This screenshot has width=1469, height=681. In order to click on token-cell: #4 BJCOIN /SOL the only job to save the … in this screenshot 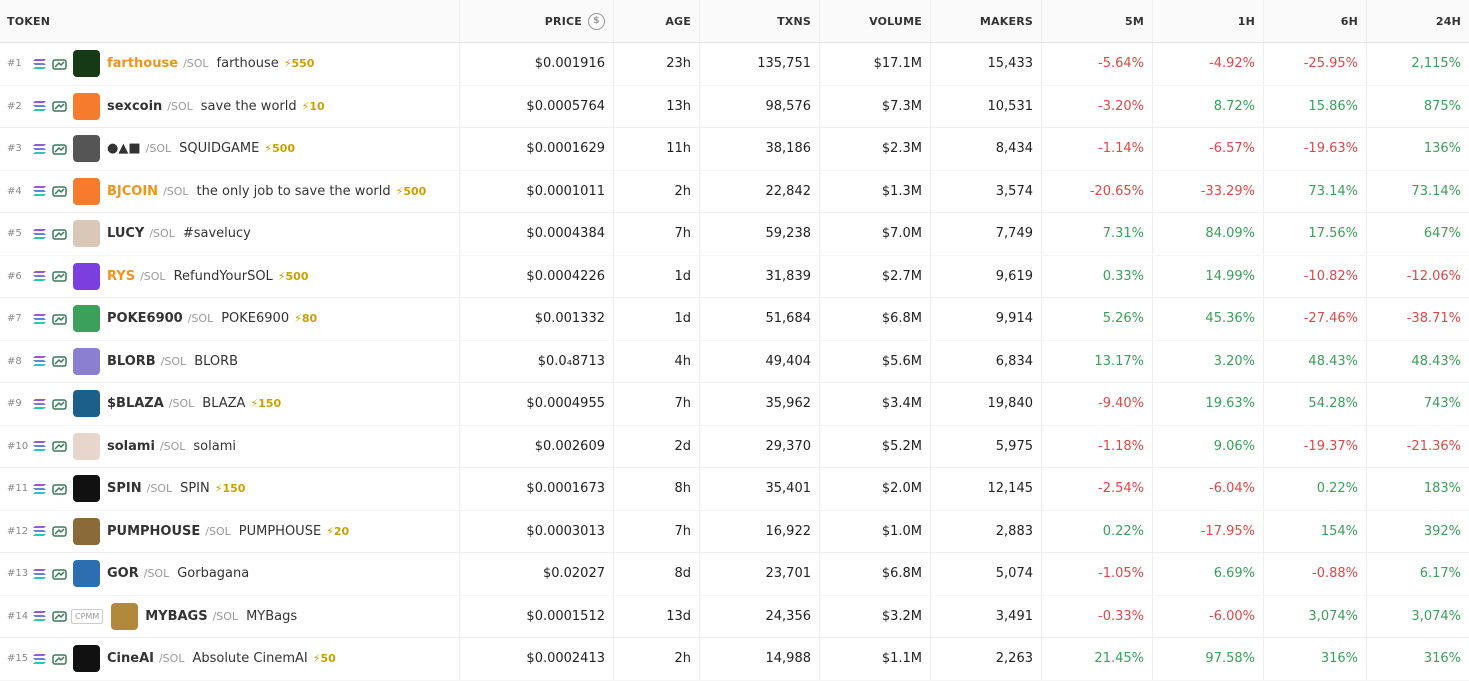, I will do `click(230, 191)`.